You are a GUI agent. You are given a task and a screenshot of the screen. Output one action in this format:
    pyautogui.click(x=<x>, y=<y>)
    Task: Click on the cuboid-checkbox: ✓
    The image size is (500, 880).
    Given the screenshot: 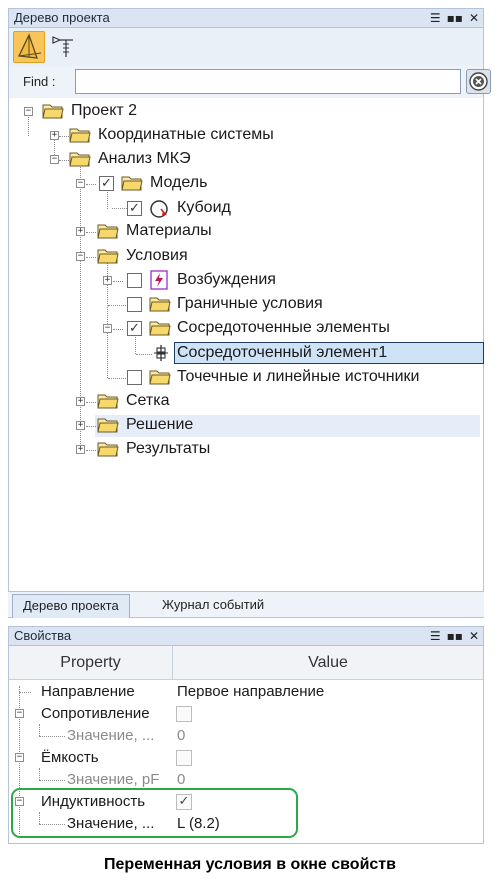 What is the action you would take?
    pyautogui.click(x=134, y=208)
    